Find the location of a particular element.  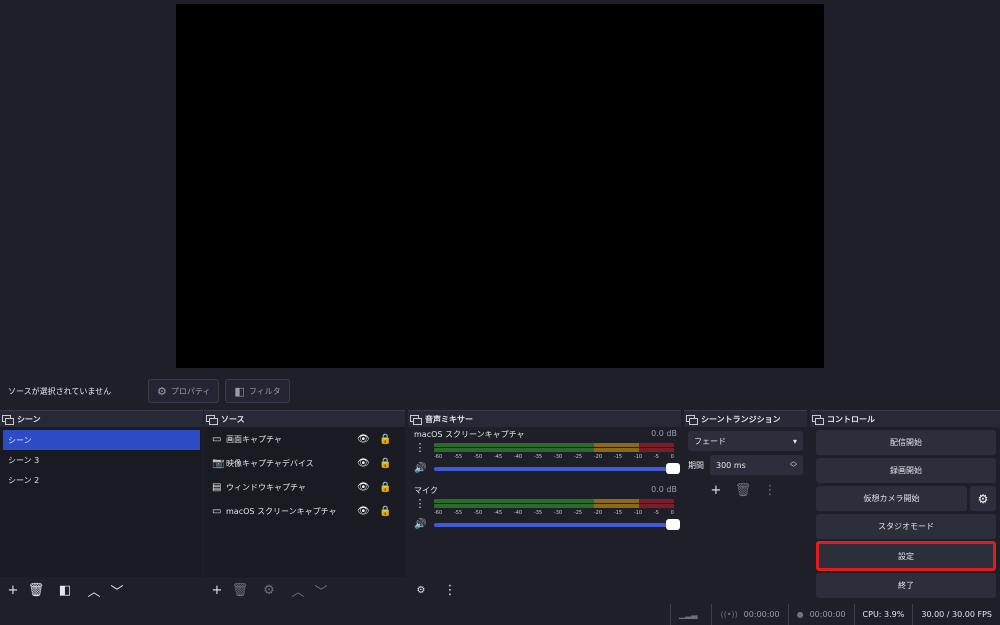

source-item: ▭ macOS スクリーンキャプチャ 👁 🔒 is located at coordinates (304, 511).